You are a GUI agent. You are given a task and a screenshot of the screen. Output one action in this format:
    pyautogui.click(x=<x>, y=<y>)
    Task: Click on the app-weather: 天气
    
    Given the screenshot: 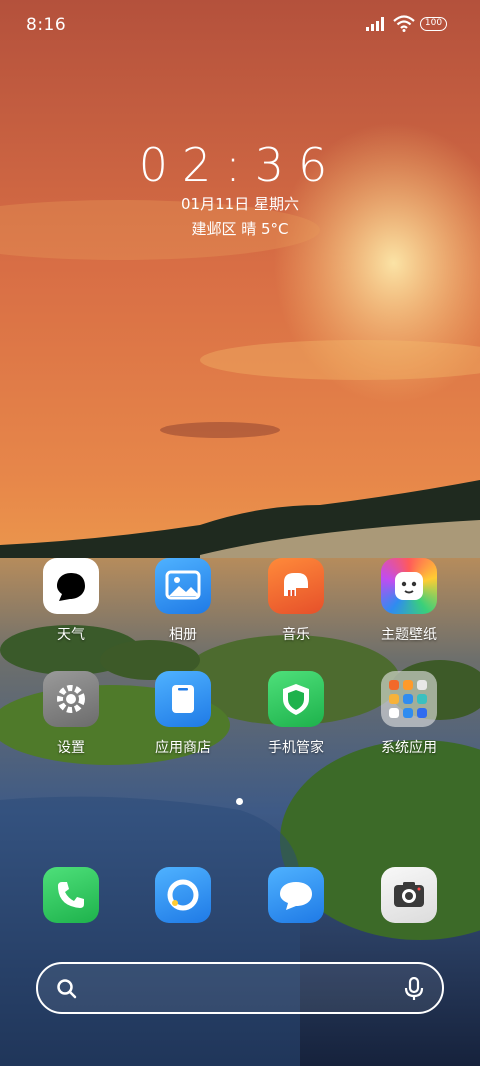 What is the action you would take?
    pyautogui.click(x=71, y=601)
    